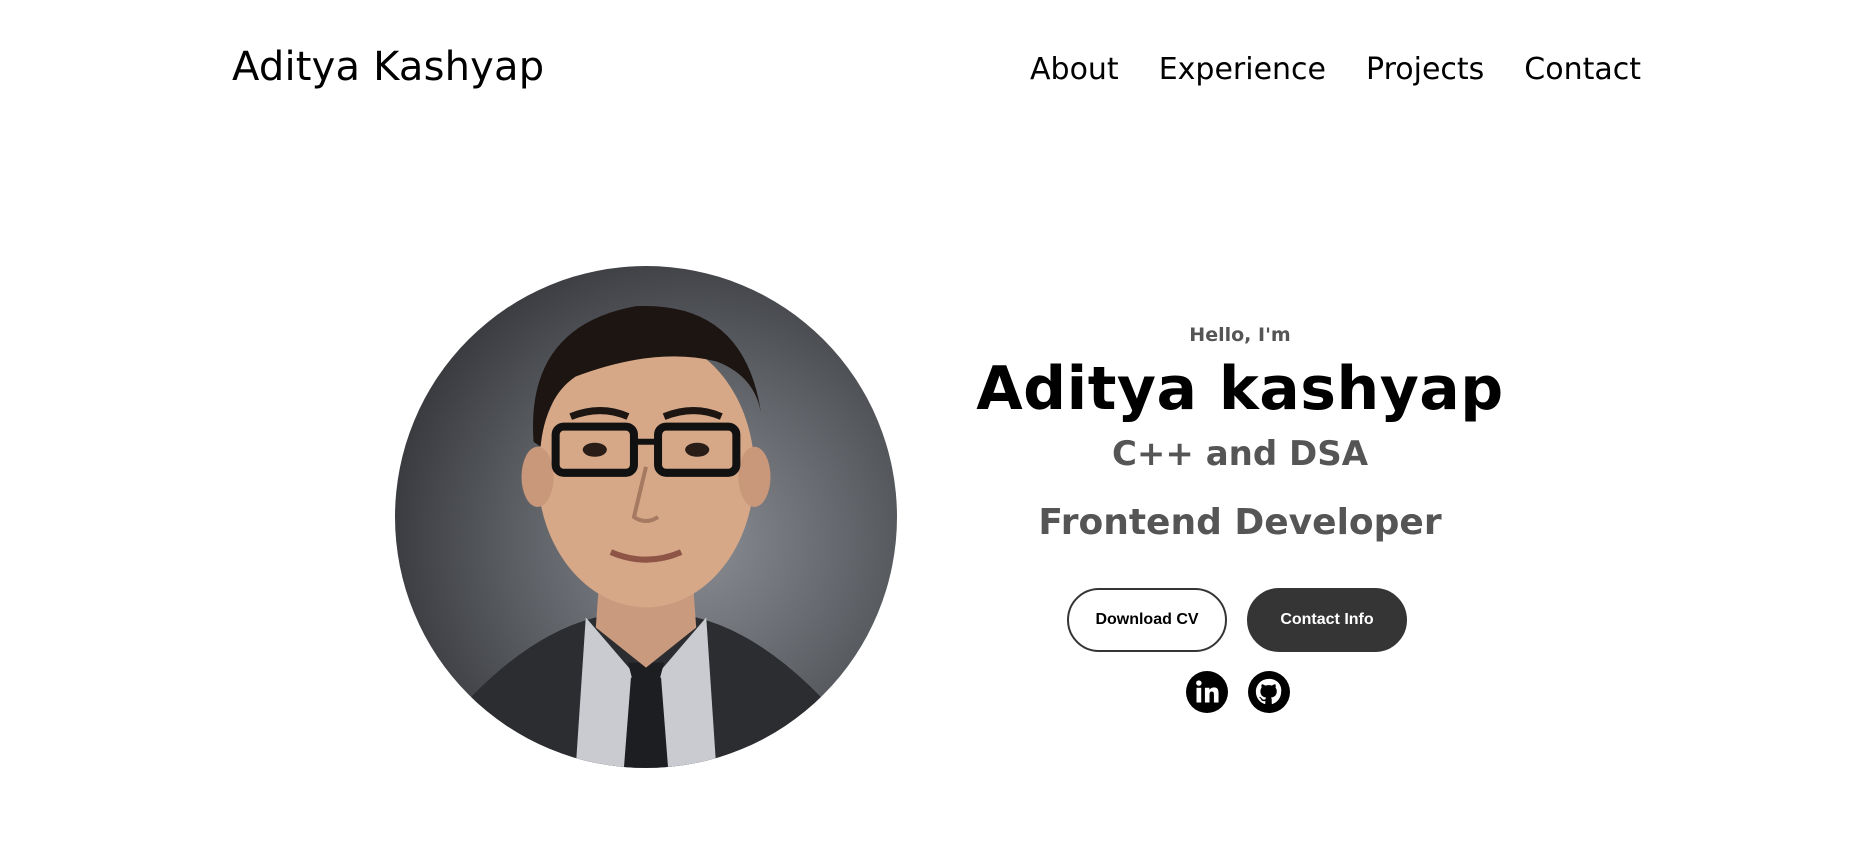 The image size is (1852, 867). I want to click on github-icon, so click(1269, 692).